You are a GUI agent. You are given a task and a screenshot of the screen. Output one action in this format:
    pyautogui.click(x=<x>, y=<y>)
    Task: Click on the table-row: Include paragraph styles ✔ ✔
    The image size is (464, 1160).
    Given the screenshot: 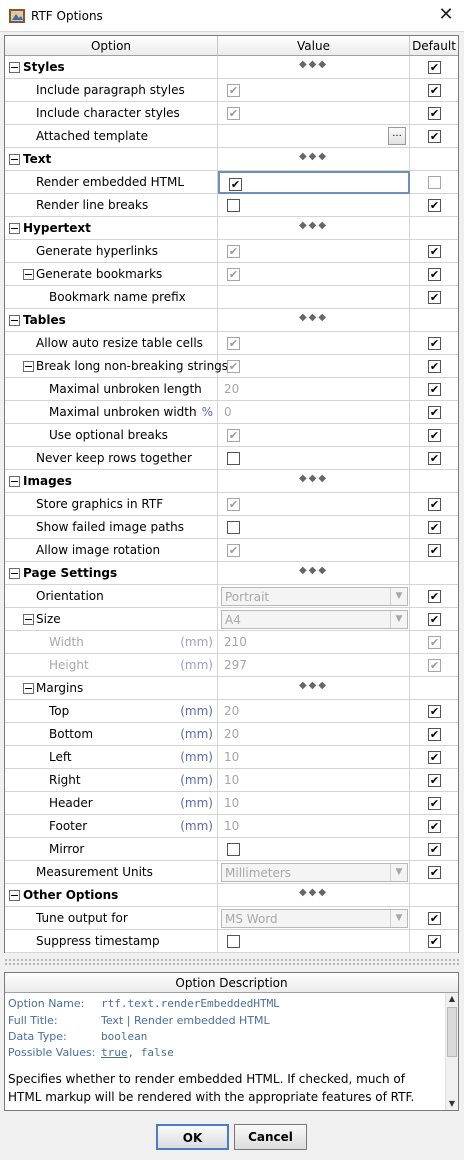 What is the action you would take?
    pyautogui.click(x=231, y=90)
    